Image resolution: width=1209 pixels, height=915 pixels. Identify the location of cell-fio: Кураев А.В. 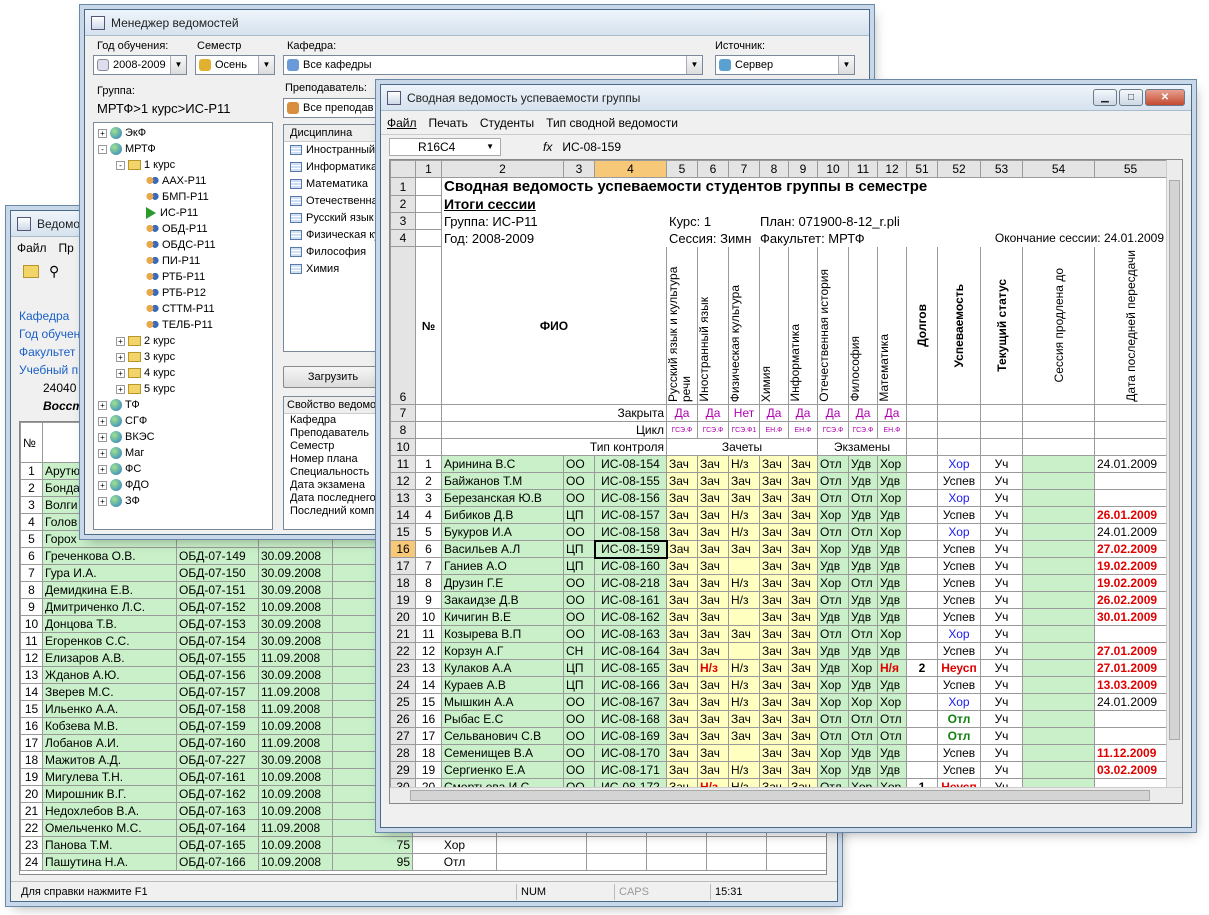
(502, 685).